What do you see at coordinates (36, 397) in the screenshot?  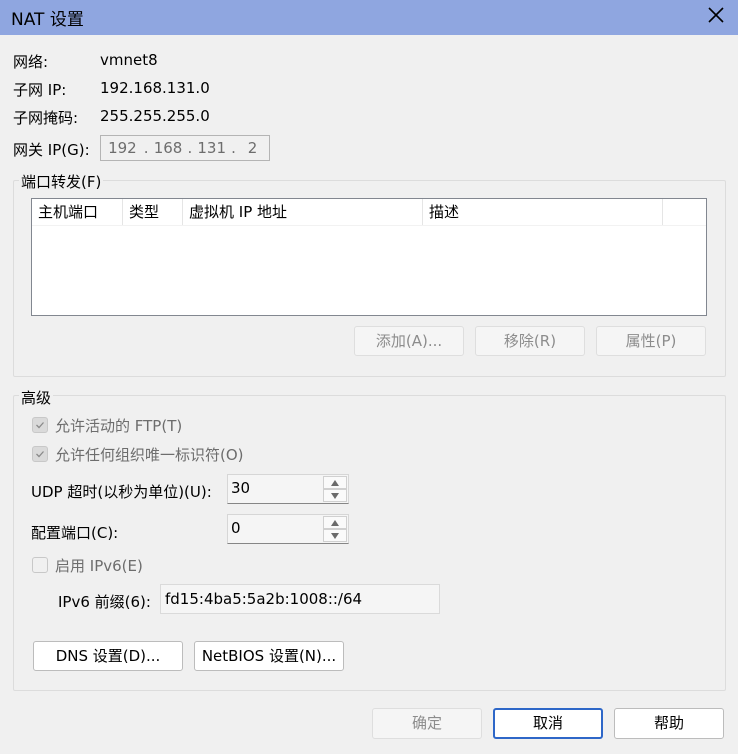 I see `advanced-legend: 高级` at bounding box center [36, 397].